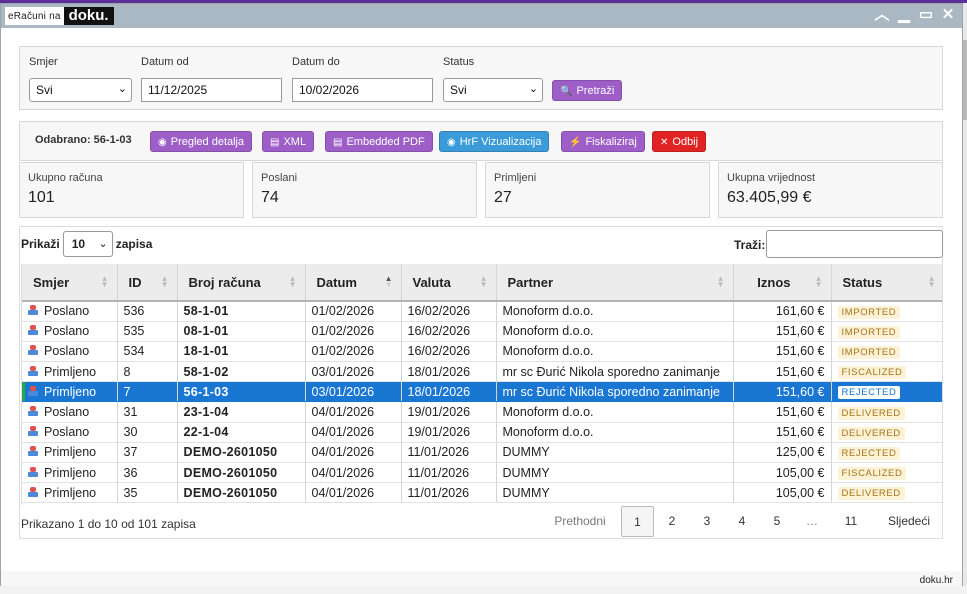 Image resolution: width=967 pixels, height=594 pixels. What do you see at coordinates (597, 190) in the screenshot?
I see `stat-received: Primljeni 27` at bounding box center [597, 190].